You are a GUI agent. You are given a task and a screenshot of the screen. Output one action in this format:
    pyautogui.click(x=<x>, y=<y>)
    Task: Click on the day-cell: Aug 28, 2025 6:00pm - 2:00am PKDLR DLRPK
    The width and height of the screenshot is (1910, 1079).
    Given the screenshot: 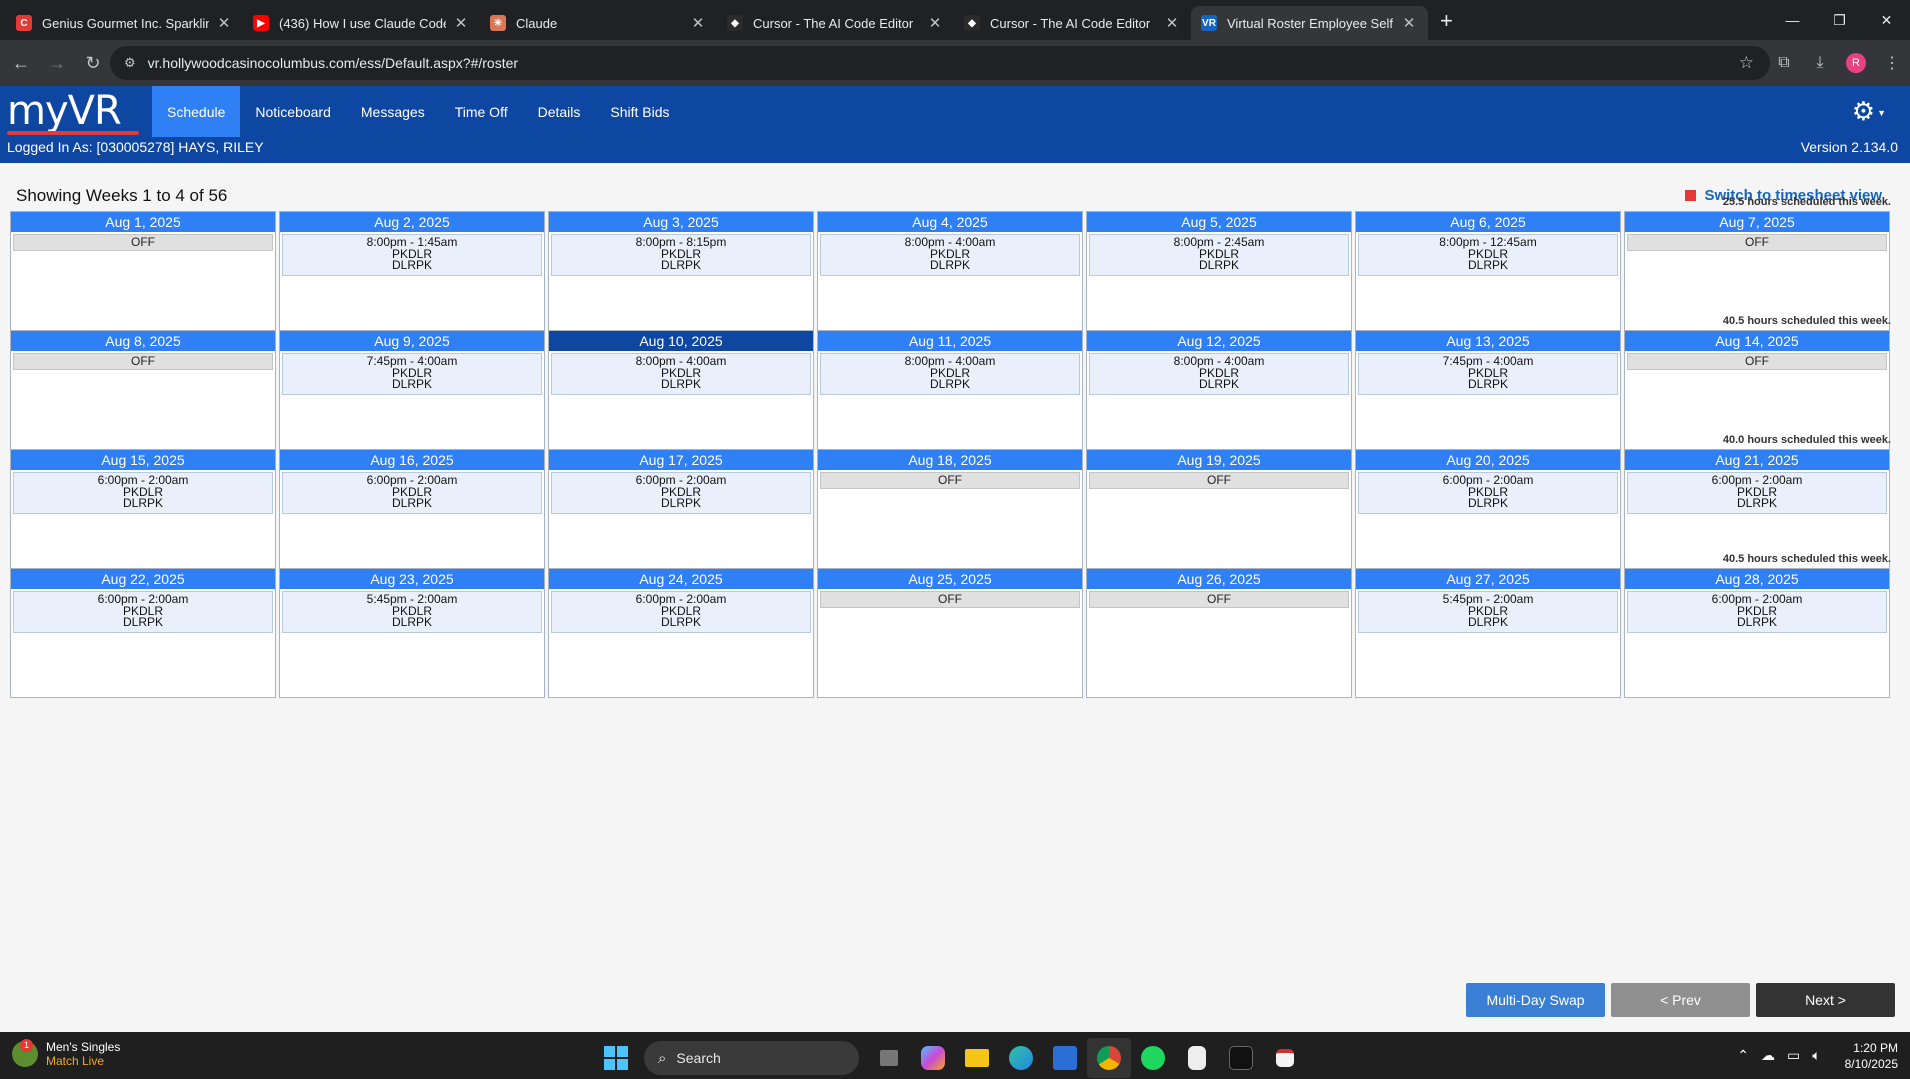 What is the action you would take?
    pyautogui.click(x=1757, y=633)
    